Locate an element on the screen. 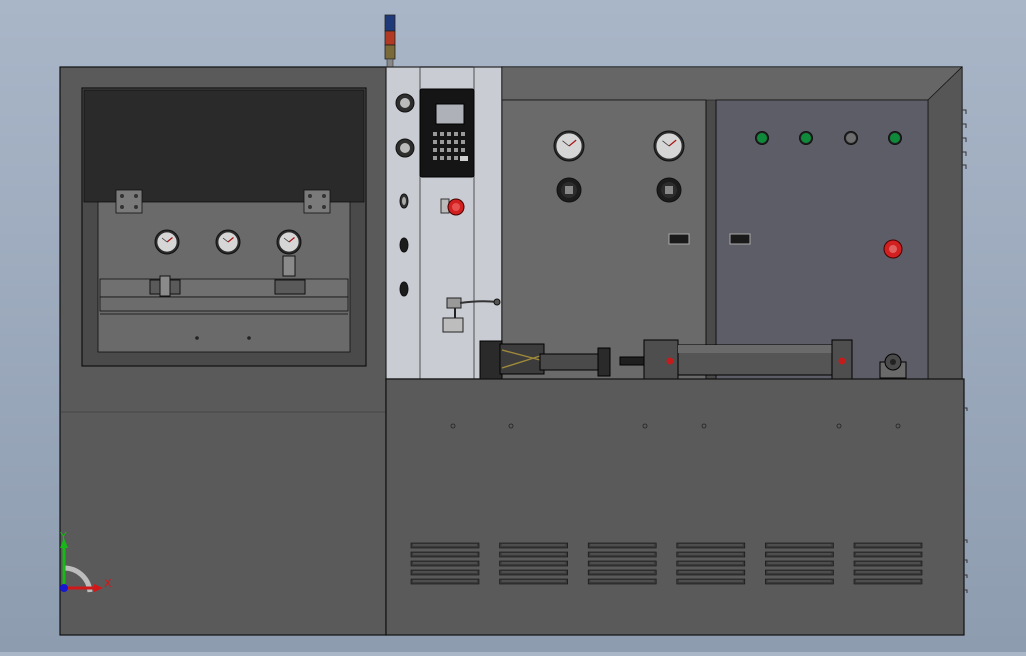  stop-button is located at coordinates (893, 249).